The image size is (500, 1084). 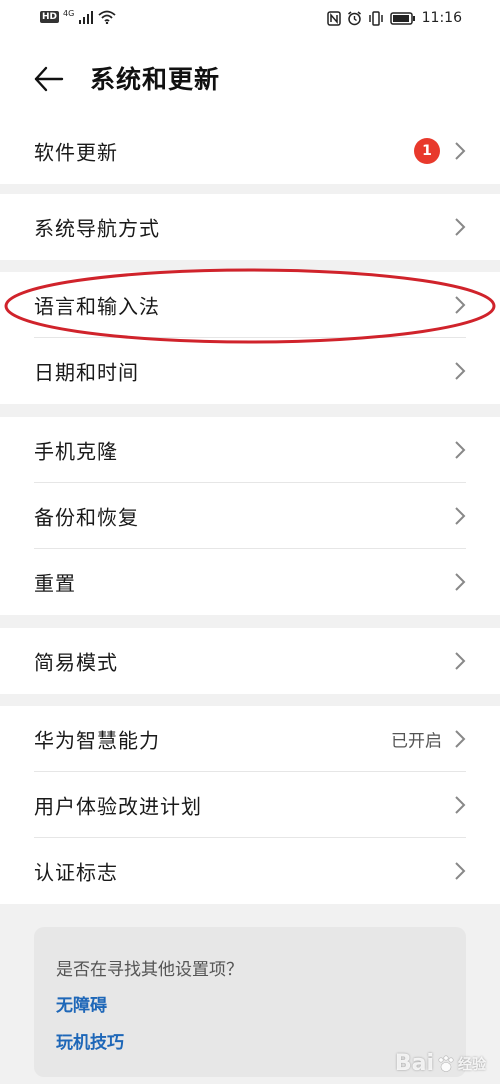 I want to click on vibrate-icon, so click(x=375, y=18).